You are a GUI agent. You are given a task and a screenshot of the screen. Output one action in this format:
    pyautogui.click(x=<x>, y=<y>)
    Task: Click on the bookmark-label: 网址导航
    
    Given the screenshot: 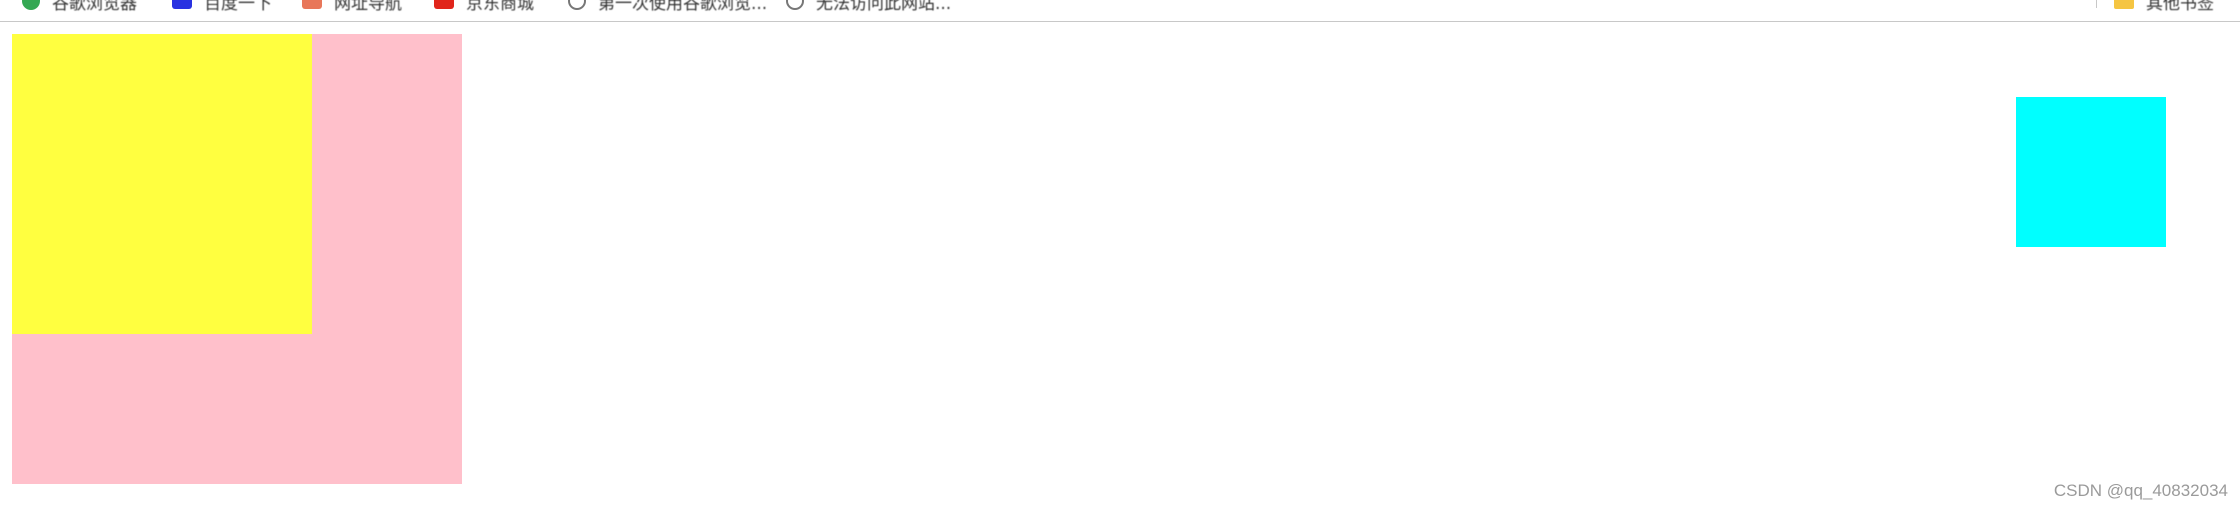 What is the action you would take?
    pyautogui.click(x=368, y=7)
    